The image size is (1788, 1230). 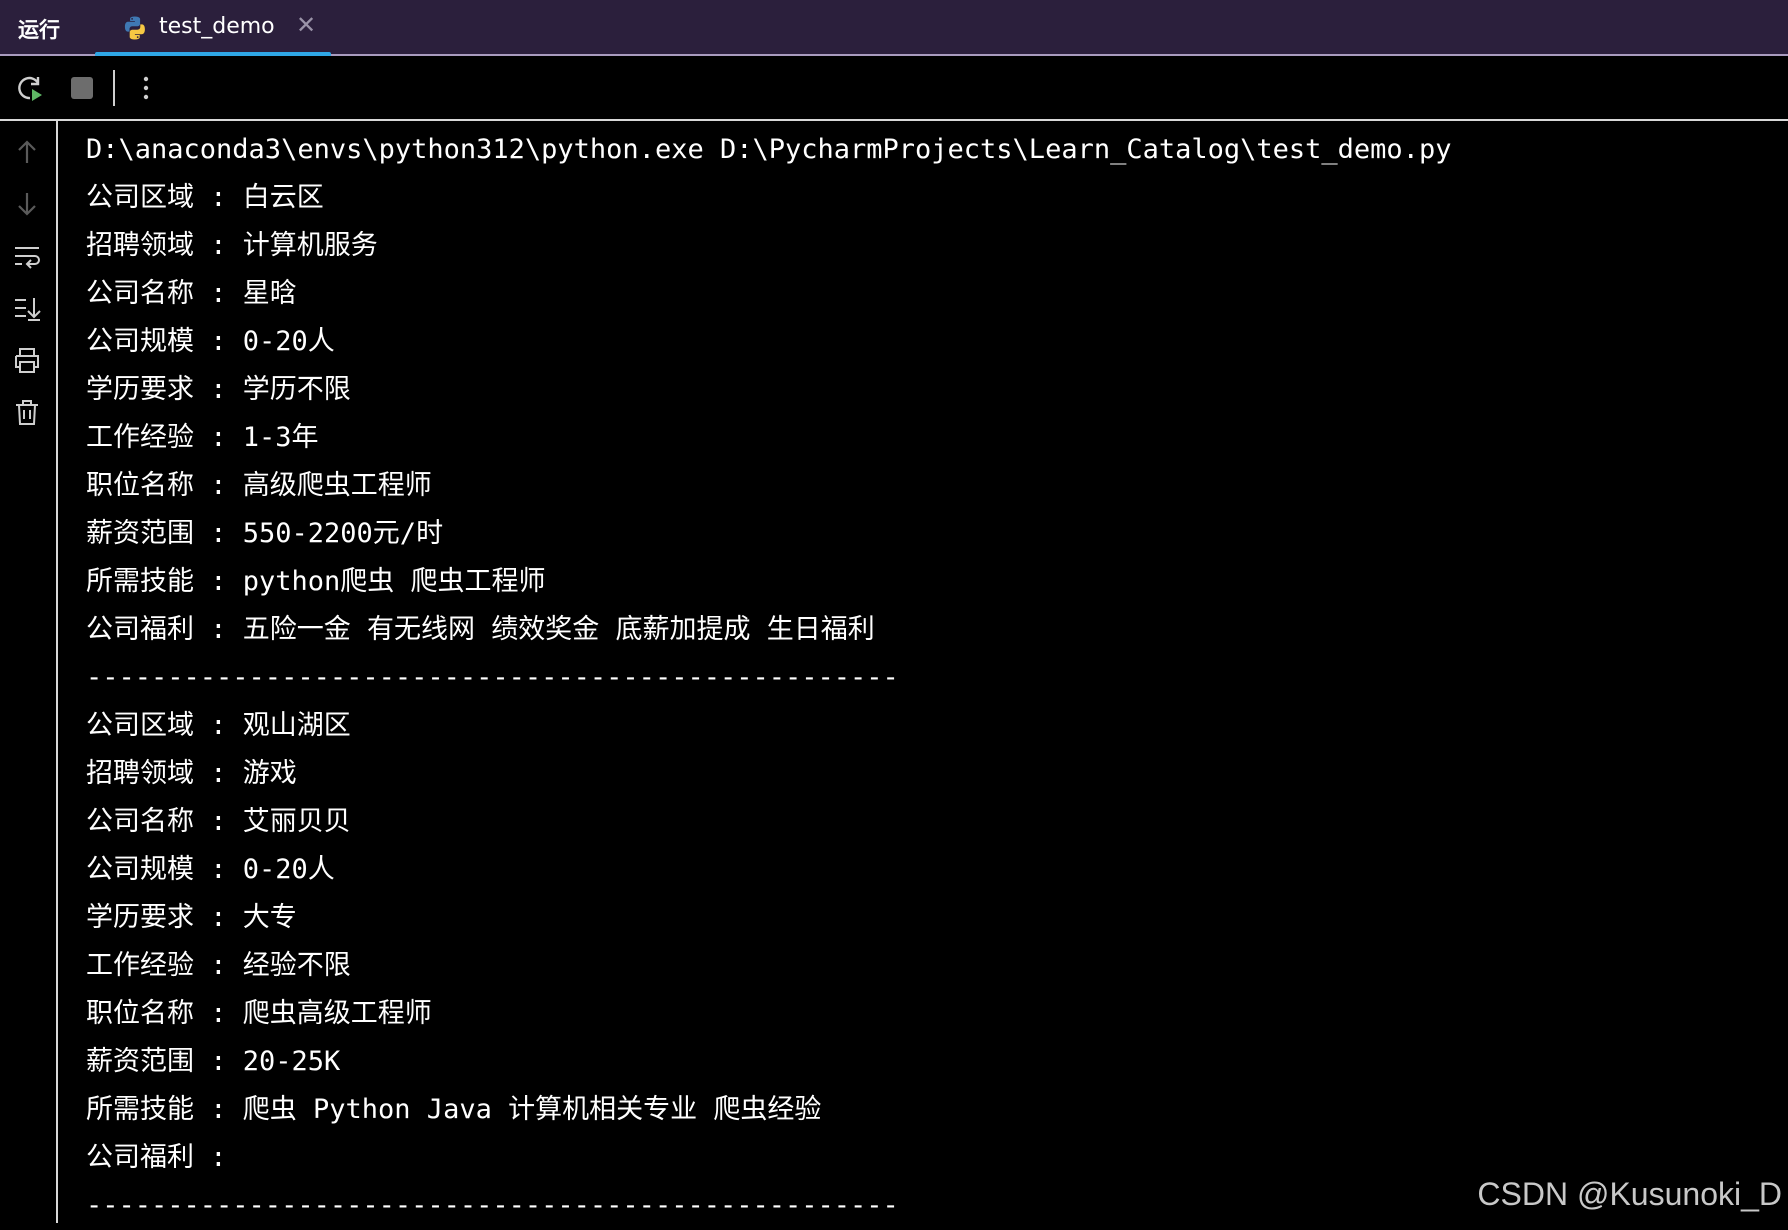 What do you see at coordinates (306, 25) in the screenshot?
I see `close-icon: ✕` at bounding box center [306, 25].